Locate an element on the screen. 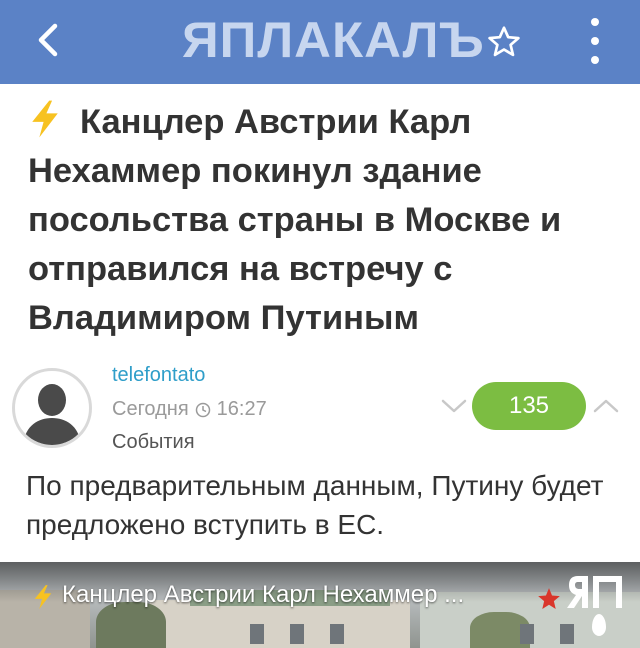  author-name-link: telefontato is located at coordinates (158, 375).